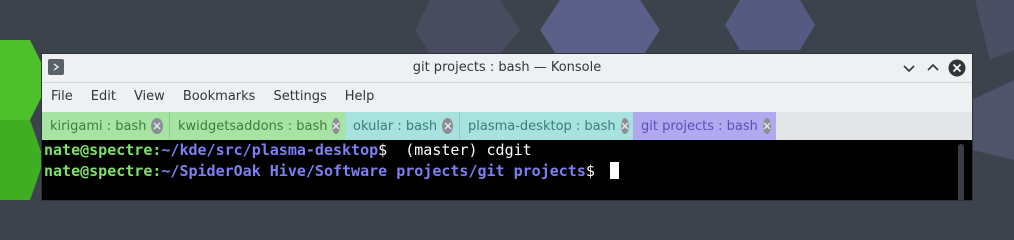 The height and width of the screenshot is (240, 1014). Describe the element at coordinates (270, 150) in the screenshot. I see `prompt-path: ~/kde/src/plasma-desktop` at that location.